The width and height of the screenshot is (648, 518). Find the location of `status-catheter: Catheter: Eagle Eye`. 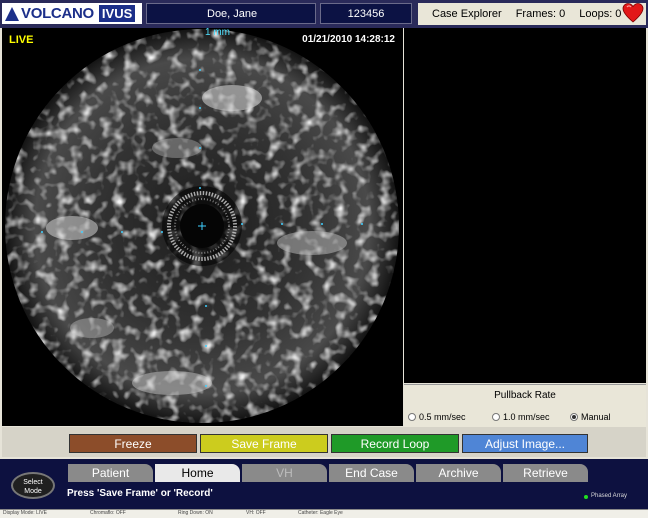

status-catheter: Catheter: Eagle Eye is located at coordinates (320, 513).